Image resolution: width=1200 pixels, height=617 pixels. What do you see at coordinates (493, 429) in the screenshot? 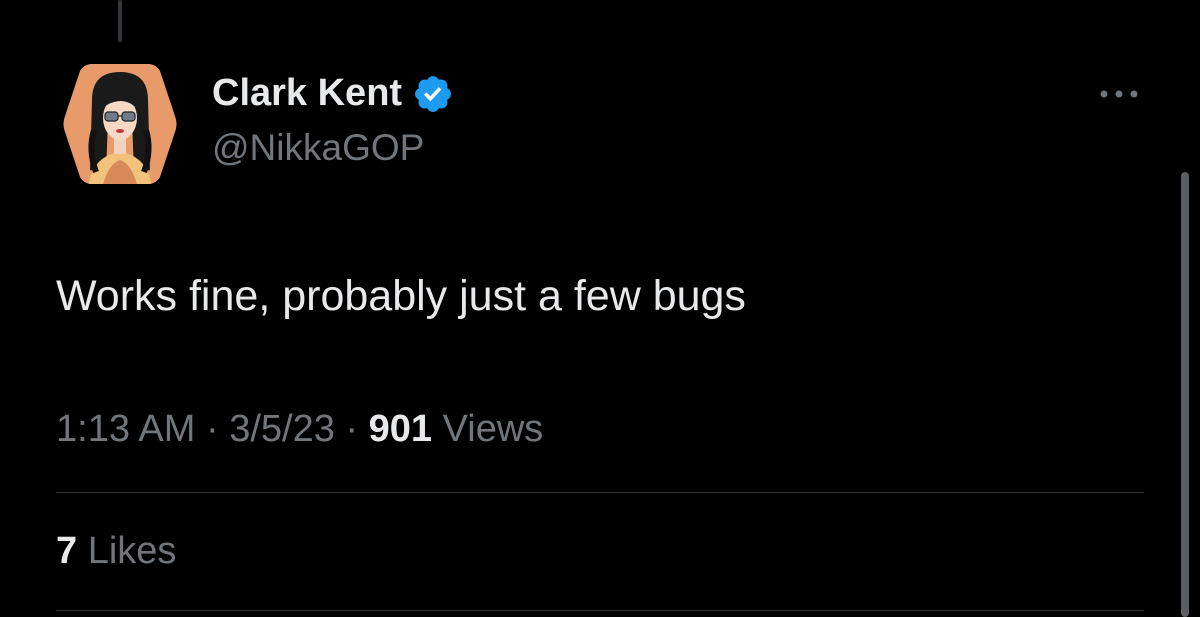
I see `views-label: Views` at bounding box center [493, 429].